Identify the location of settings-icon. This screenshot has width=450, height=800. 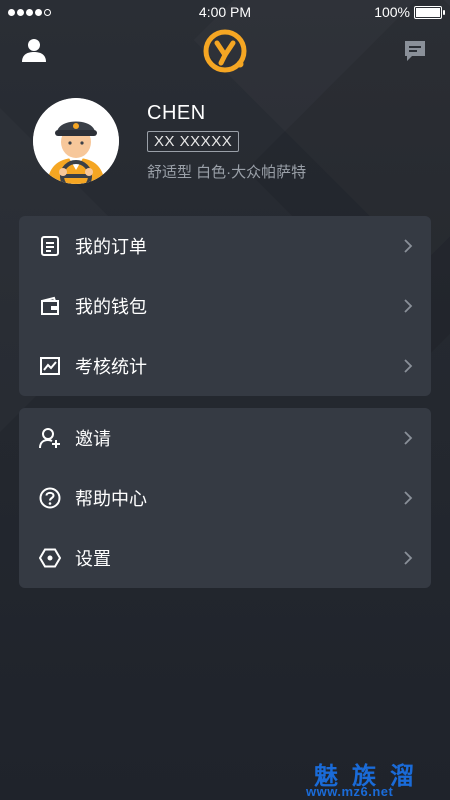
(50, 558).